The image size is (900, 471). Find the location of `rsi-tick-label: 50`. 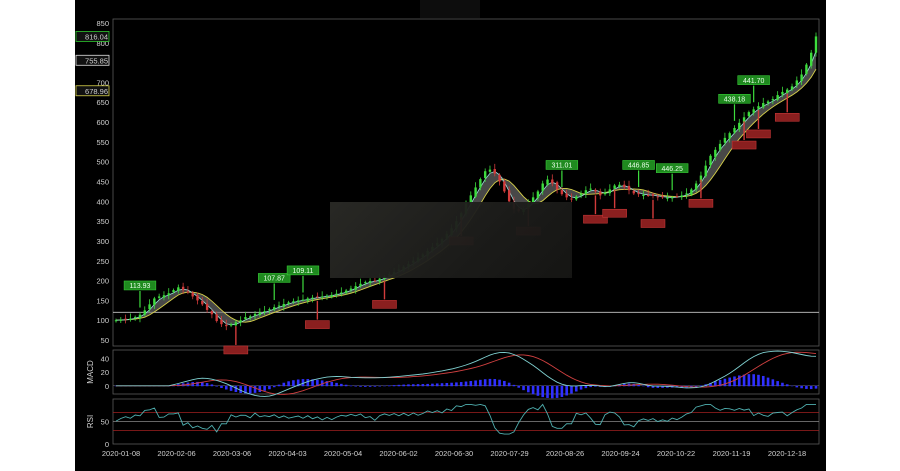

rsi-tick-label: 50 is located at coordinates (105, 422).